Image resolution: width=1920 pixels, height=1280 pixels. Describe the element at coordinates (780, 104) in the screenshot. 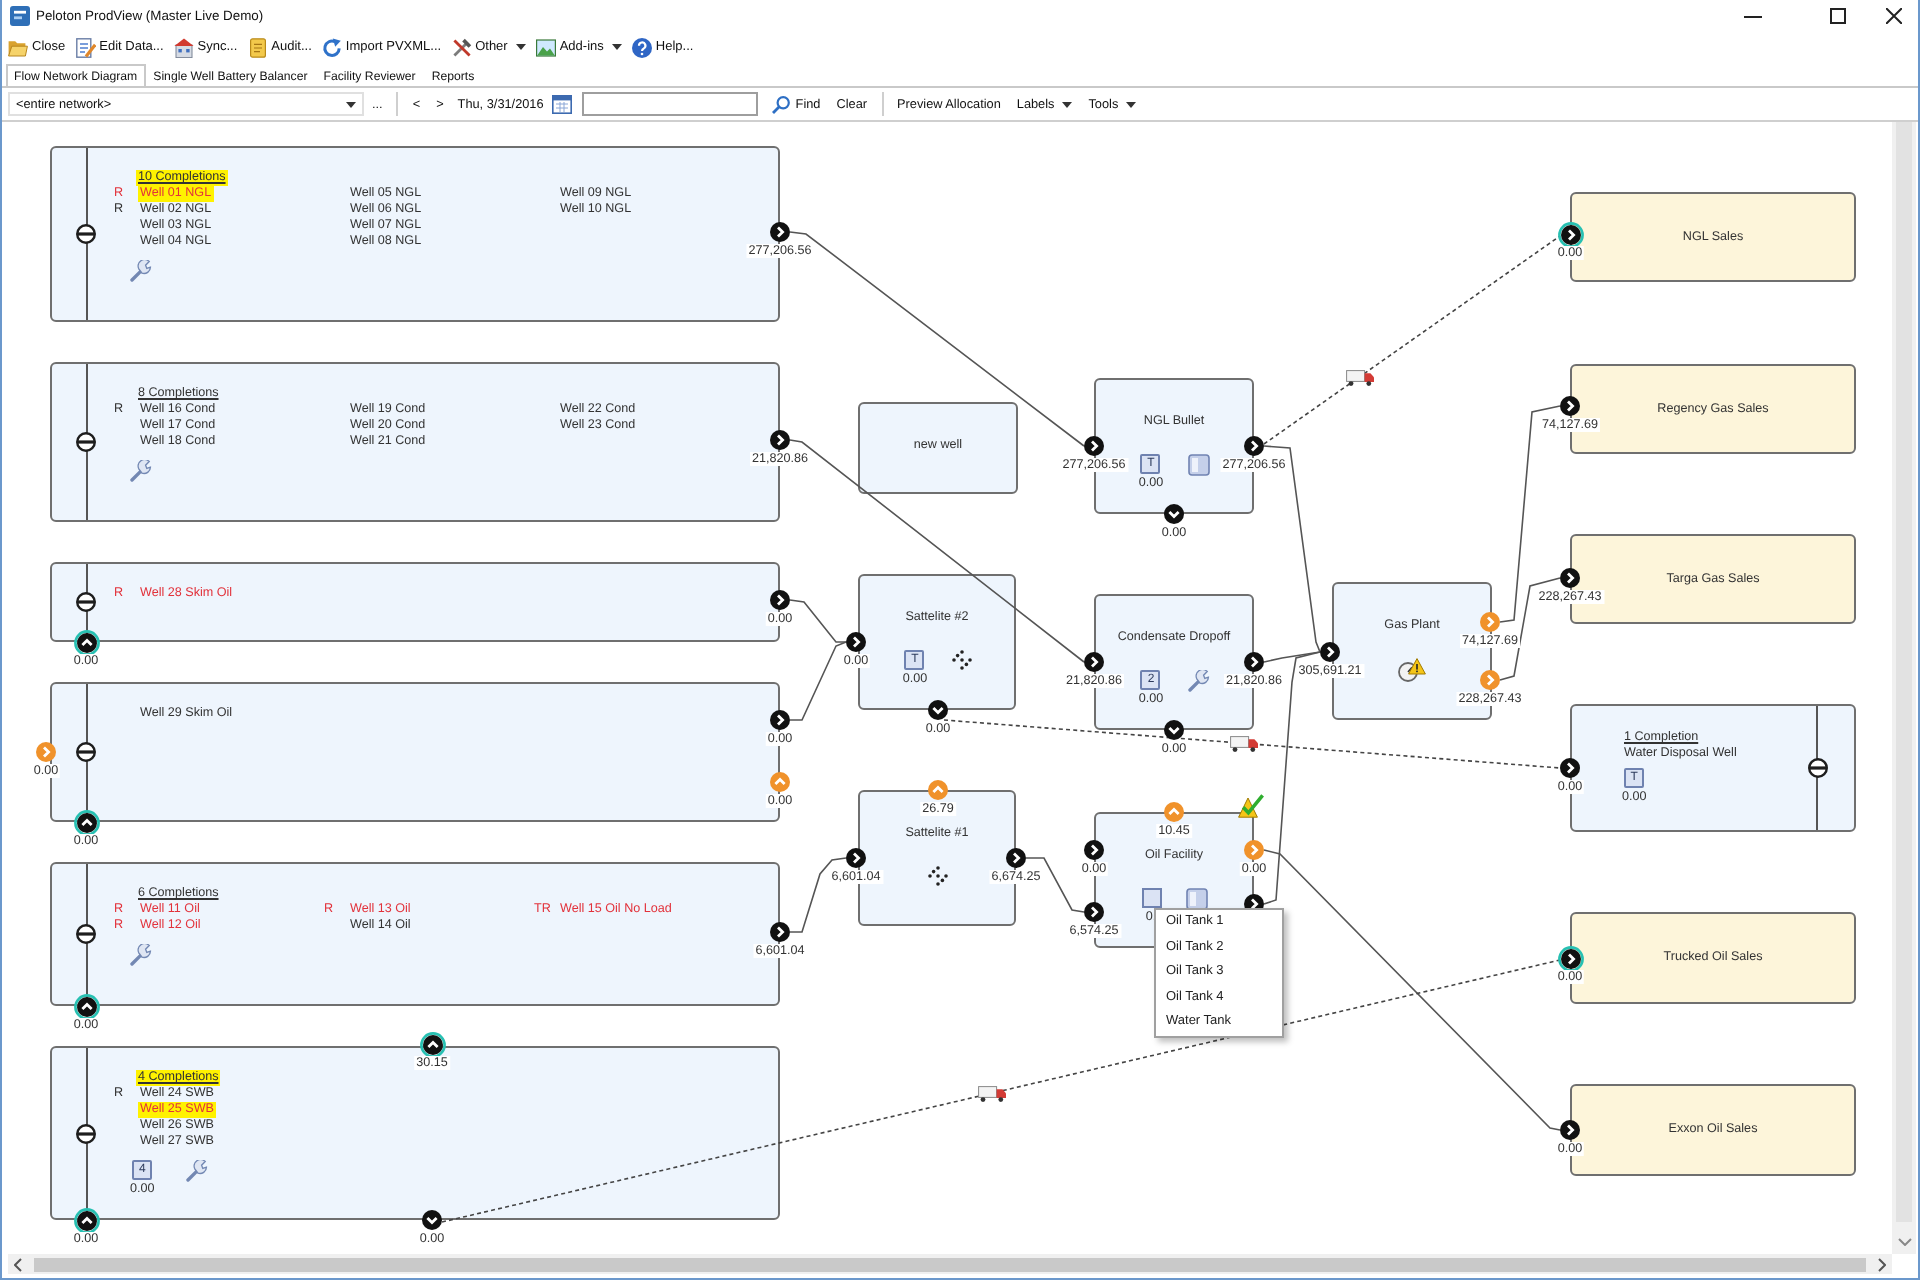

I see `search-icon` at that location.